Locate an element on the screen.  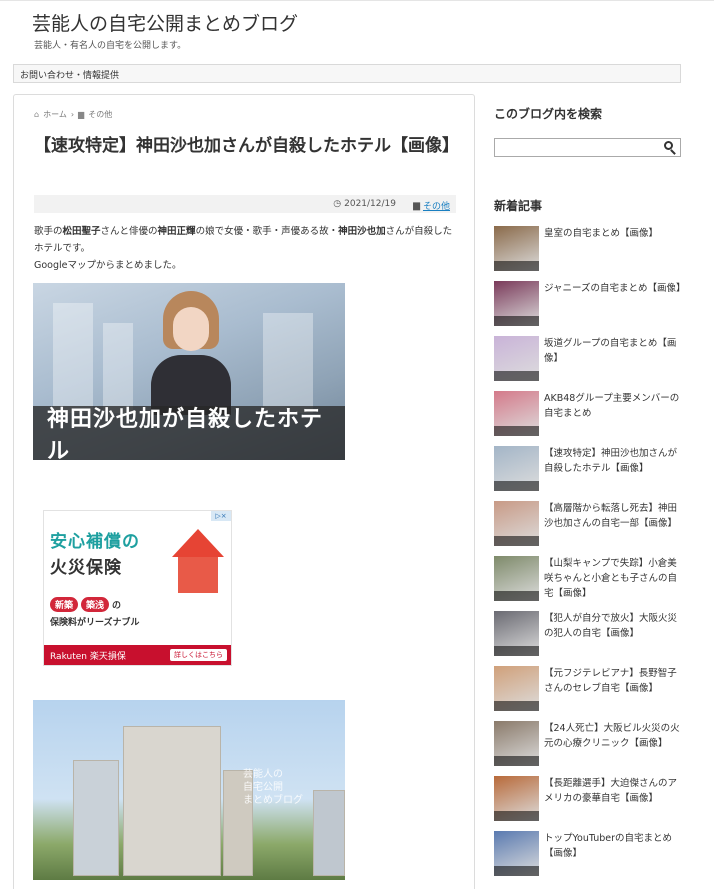
ad-badges: 新築 築浅 の is located at coordinates (85, 604).